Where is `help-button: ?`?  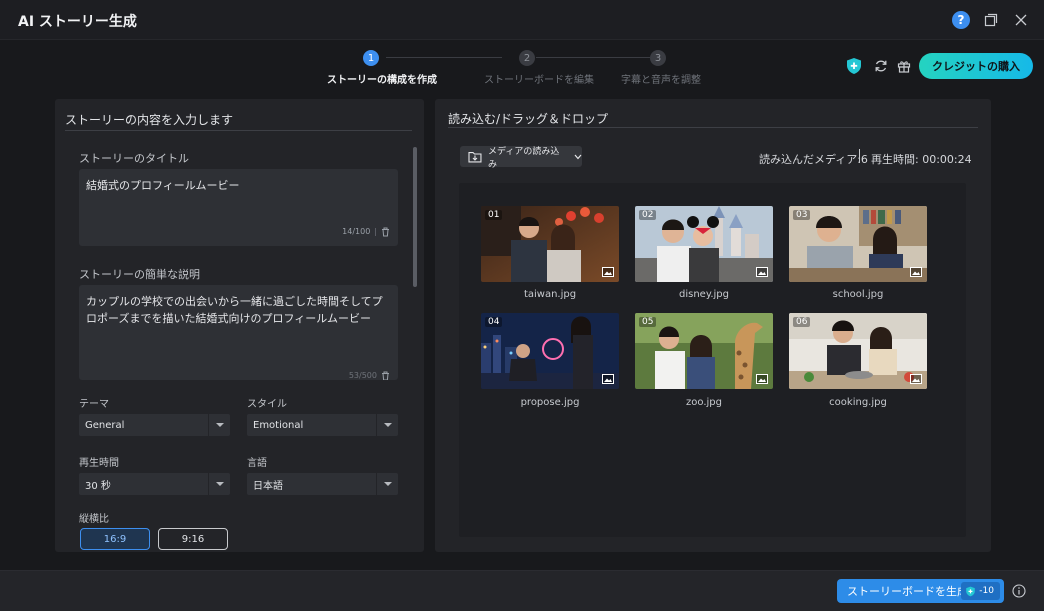 help-button: ? is located at coordinates (961, 20).